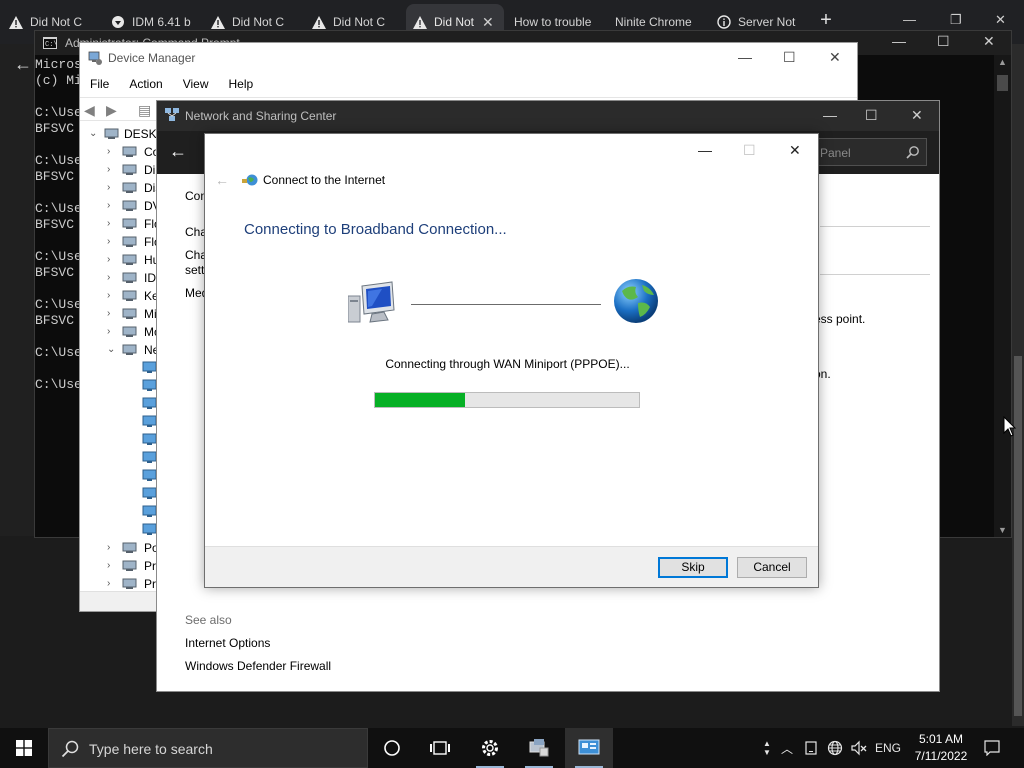 The height and width of the screenshot is (768, 1024). I want to click on chevron-up-icon: ▲, so click(767, 743).